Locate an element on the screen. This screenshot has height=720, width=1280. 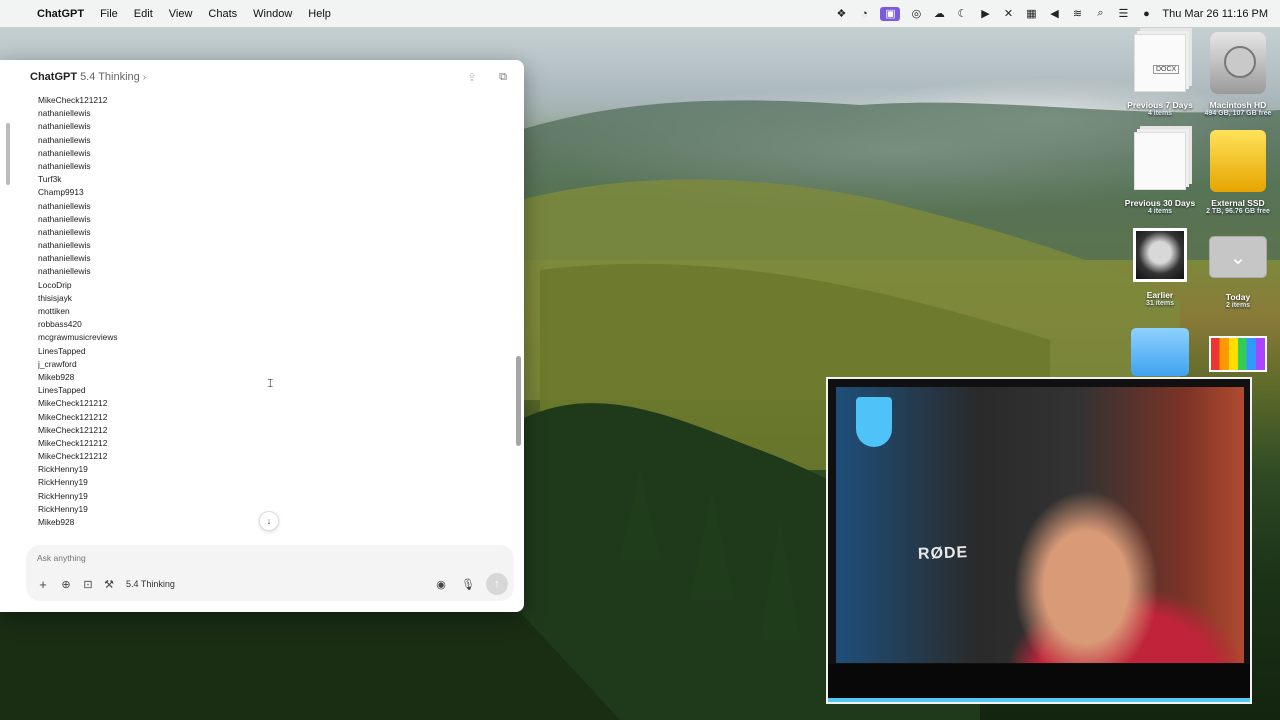
docx-badge: DOCX is located at coordinates (1166, 69).